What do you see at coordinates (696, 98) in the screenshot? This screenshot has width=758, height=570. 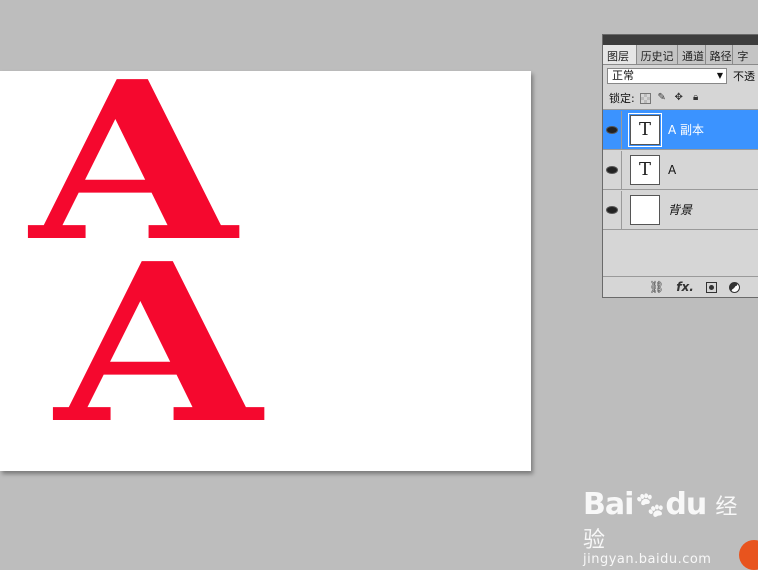 I see `lock-icon: 🔒︎` at bounding box center [696, 98].